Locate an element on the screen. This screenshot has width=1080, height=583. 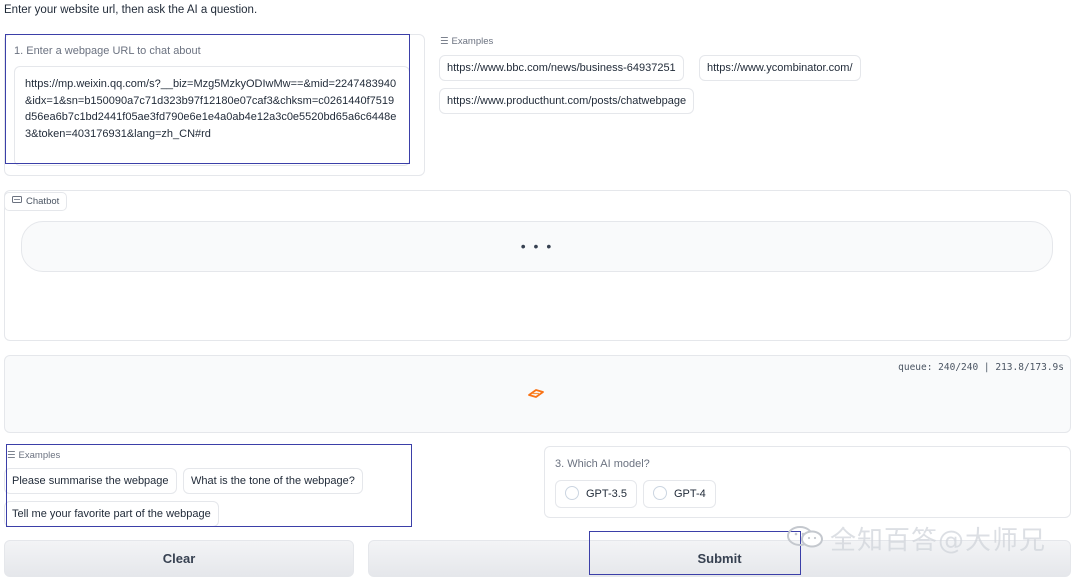
chatbot-tag: Chatbot is located at coordinates (36, 201).